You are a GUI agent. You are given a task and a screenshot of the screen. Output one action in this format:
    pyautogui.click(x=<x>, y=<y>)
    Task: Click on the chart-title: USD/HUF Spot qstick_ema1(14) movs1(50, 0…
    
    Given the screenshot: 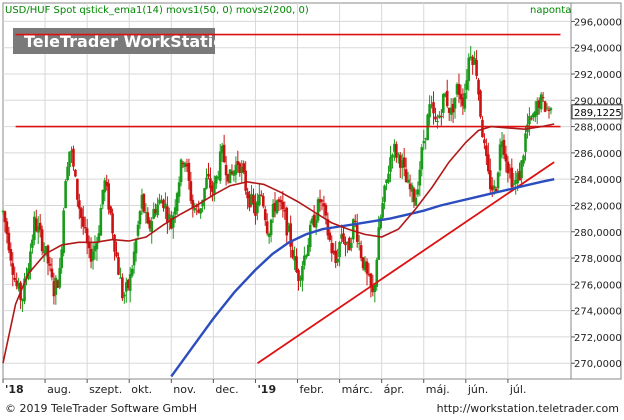 What is the action you would take?
    pyautogui.click(x=157, y=10)
    